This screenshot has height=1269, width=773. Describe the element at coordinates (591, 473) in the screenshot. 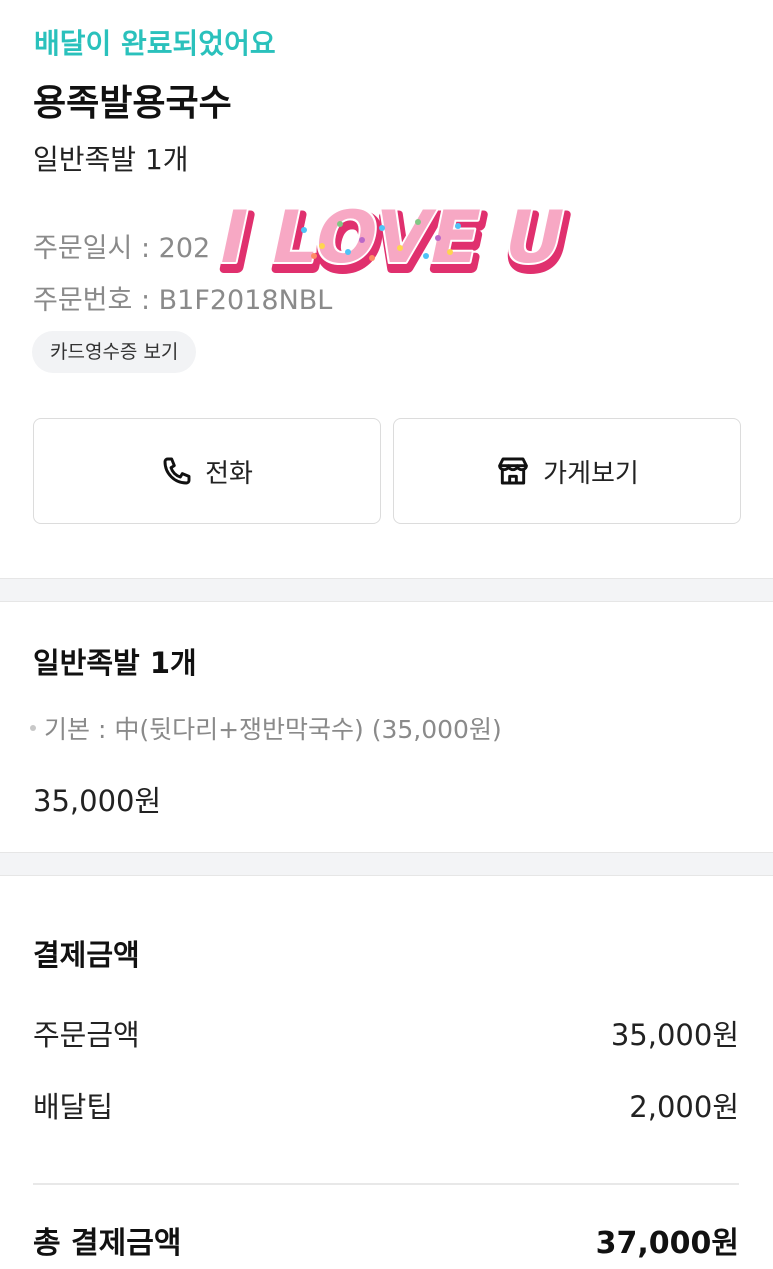

I see `view-store-button-label: 가게보기` at that location.